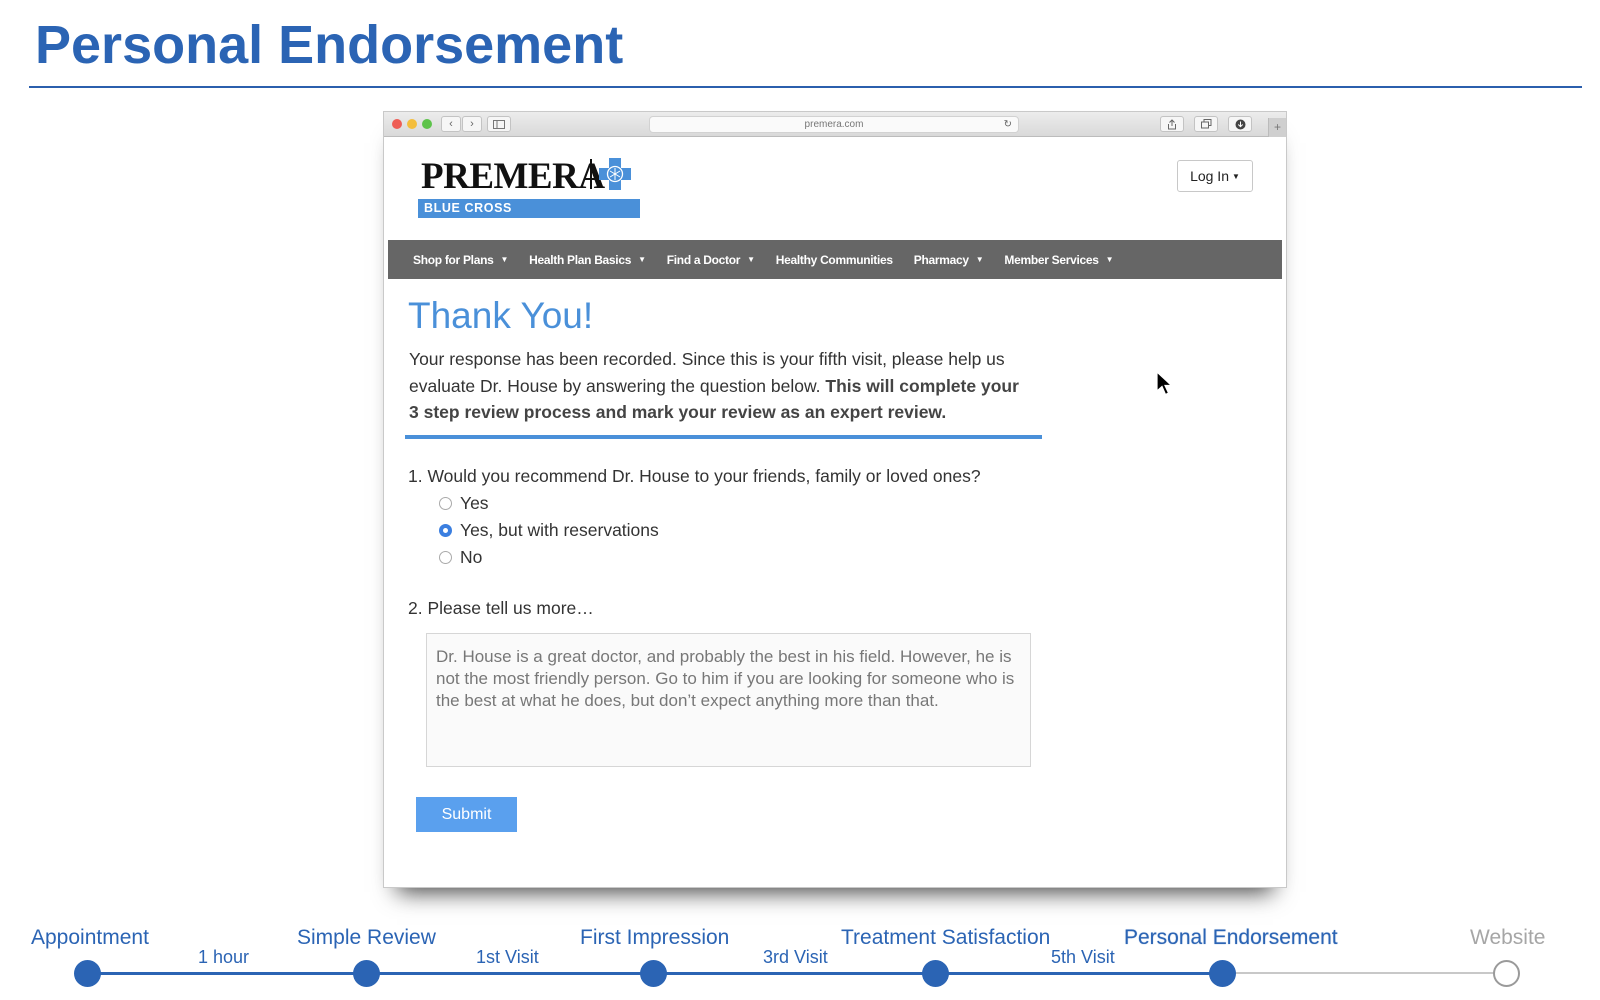 The image size is (1600, 1000). I want to click on submit-button: Submit, so click(466, 814).